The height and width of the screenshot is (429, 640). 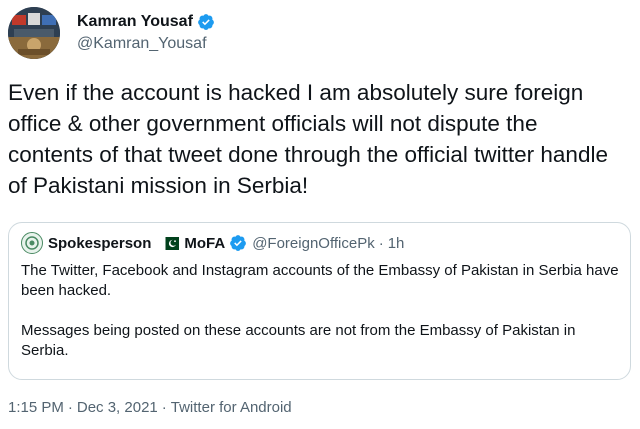 What do you see at coordinates (34, 33) in the screenshot?
I see `author-avatar` at bounding box center [34, 33].